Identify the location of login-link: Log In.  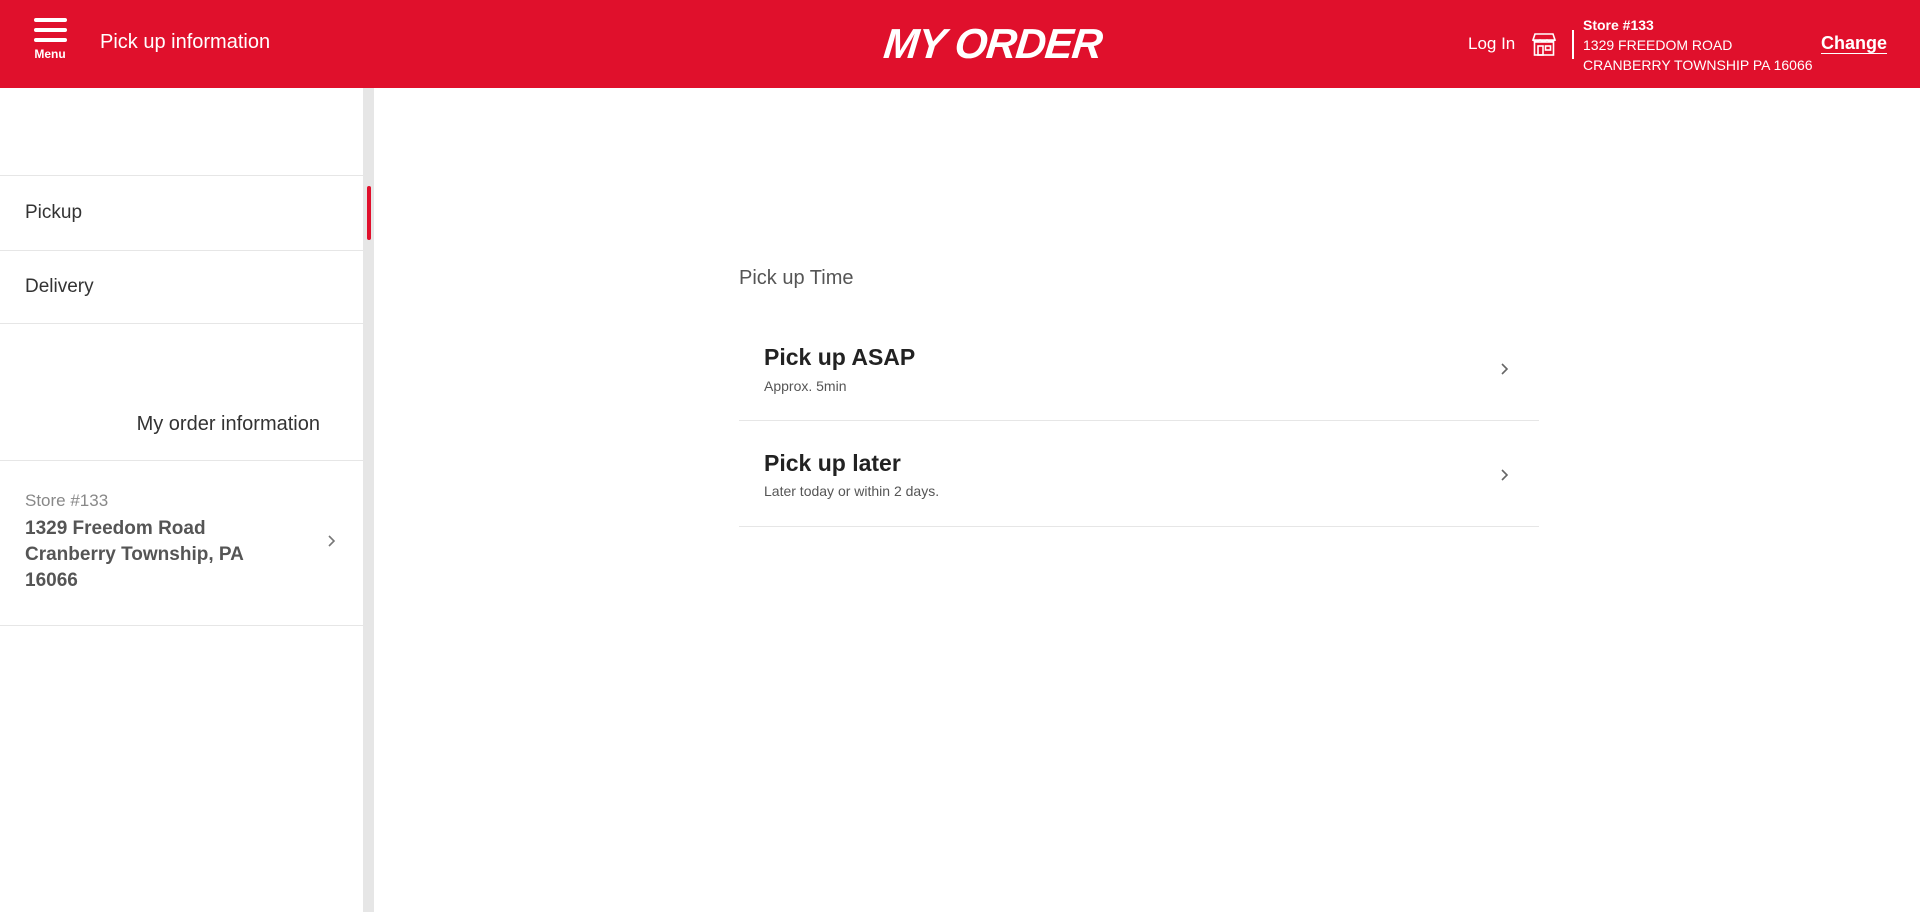
(1491, 44).